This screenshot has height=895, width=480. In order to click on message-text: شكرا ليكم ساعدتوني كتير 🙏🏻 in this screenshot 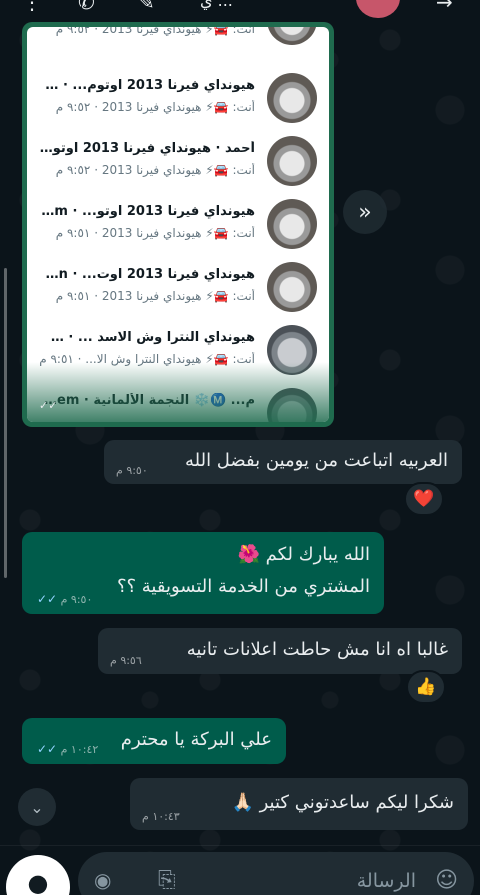, I will do `click(342, 802)`.